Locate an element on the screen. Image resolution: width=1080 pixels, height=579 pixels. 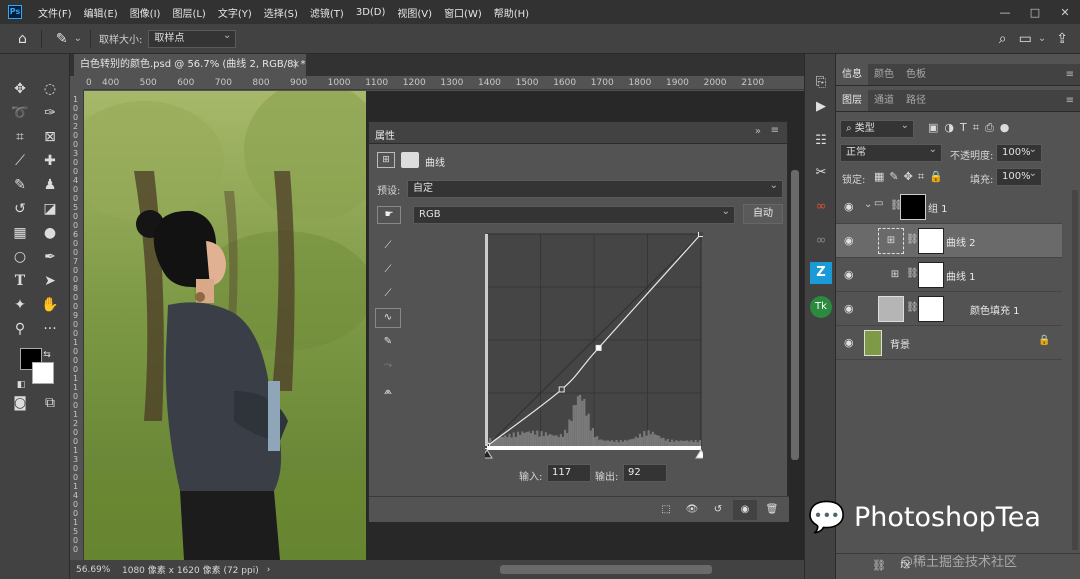
gradient-tool-icon: ▦ is located at coordinates (20, 233).